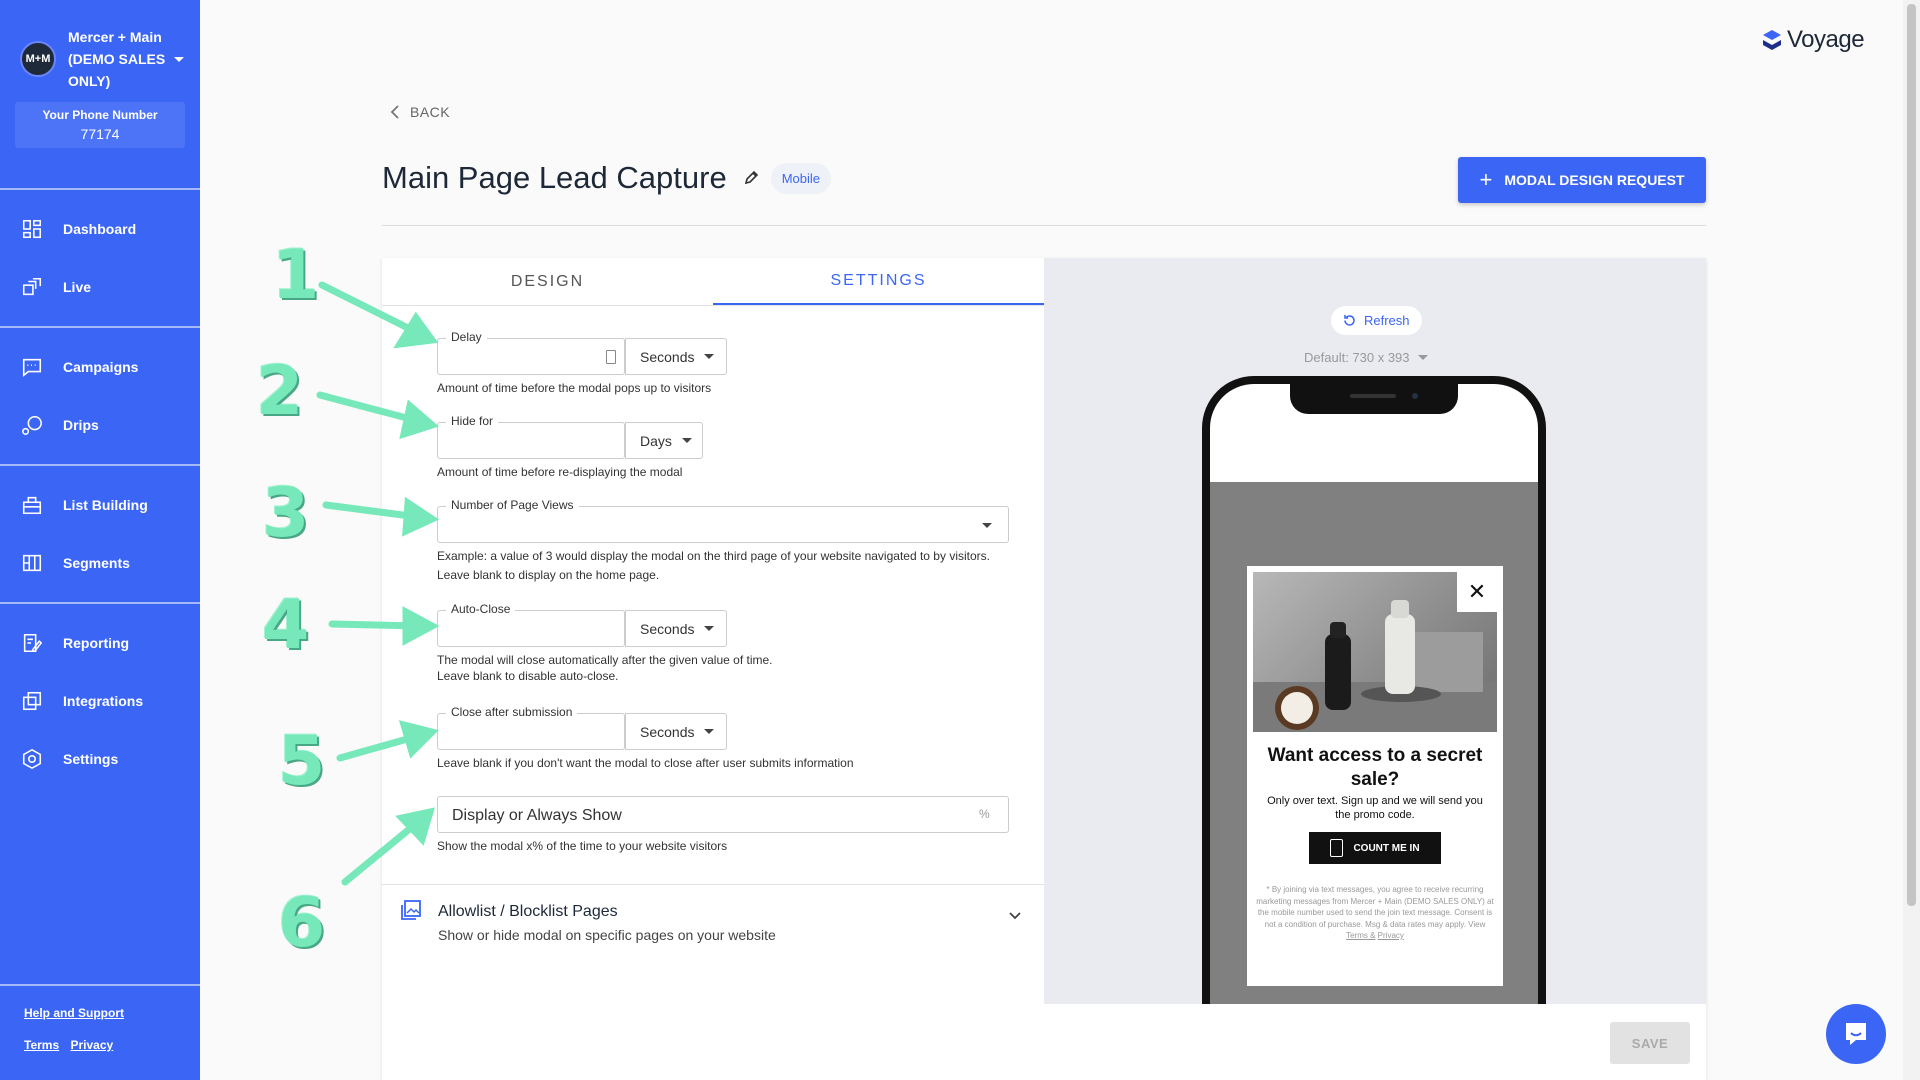 Image resolution: width=1920 pixels, height=1080 pixels. I want to click on live-icon, so click(32, 287).